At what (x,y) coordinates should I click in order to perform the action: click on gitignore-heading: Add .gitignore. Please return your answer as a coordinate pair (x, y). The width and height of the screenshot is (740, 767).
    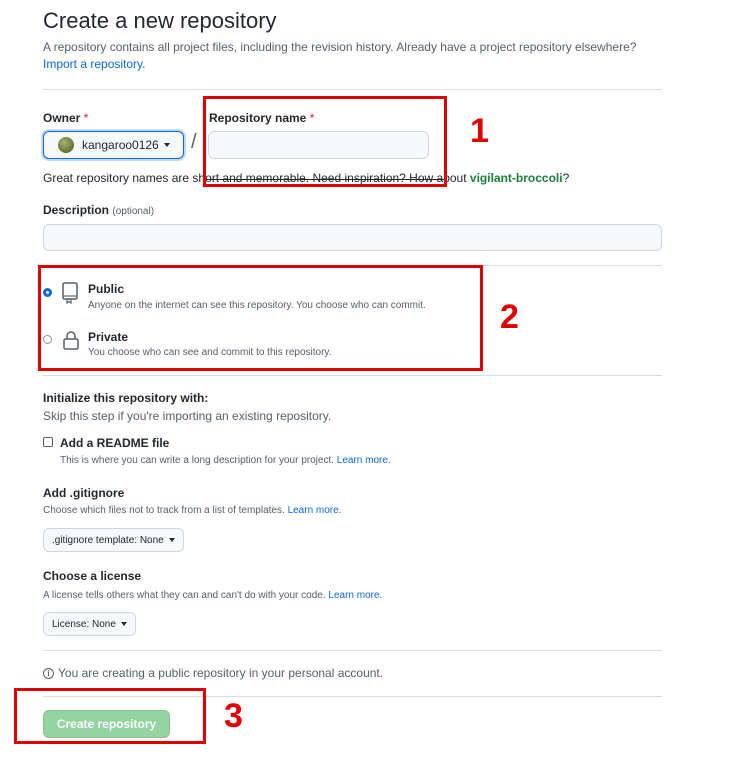
    Looking at the image, I should click on (84, 493).